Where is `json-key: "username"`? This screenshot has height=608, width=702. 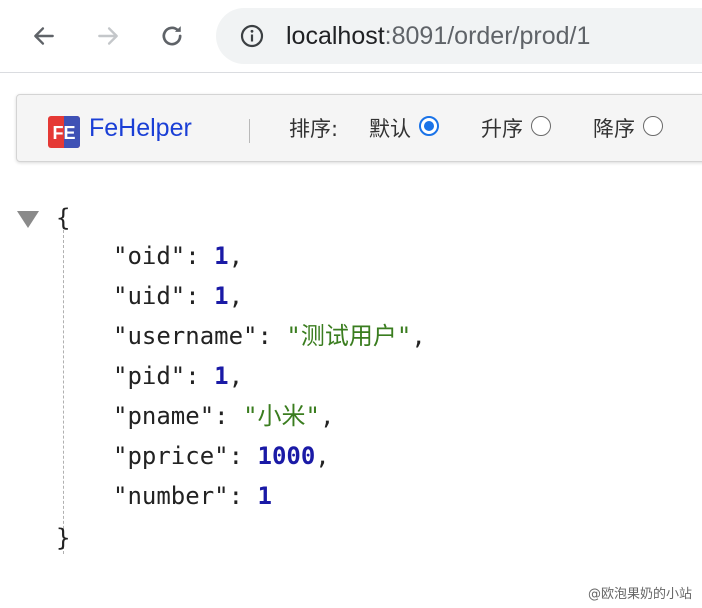 json-key: "username" is located at coordinates (185, 336).